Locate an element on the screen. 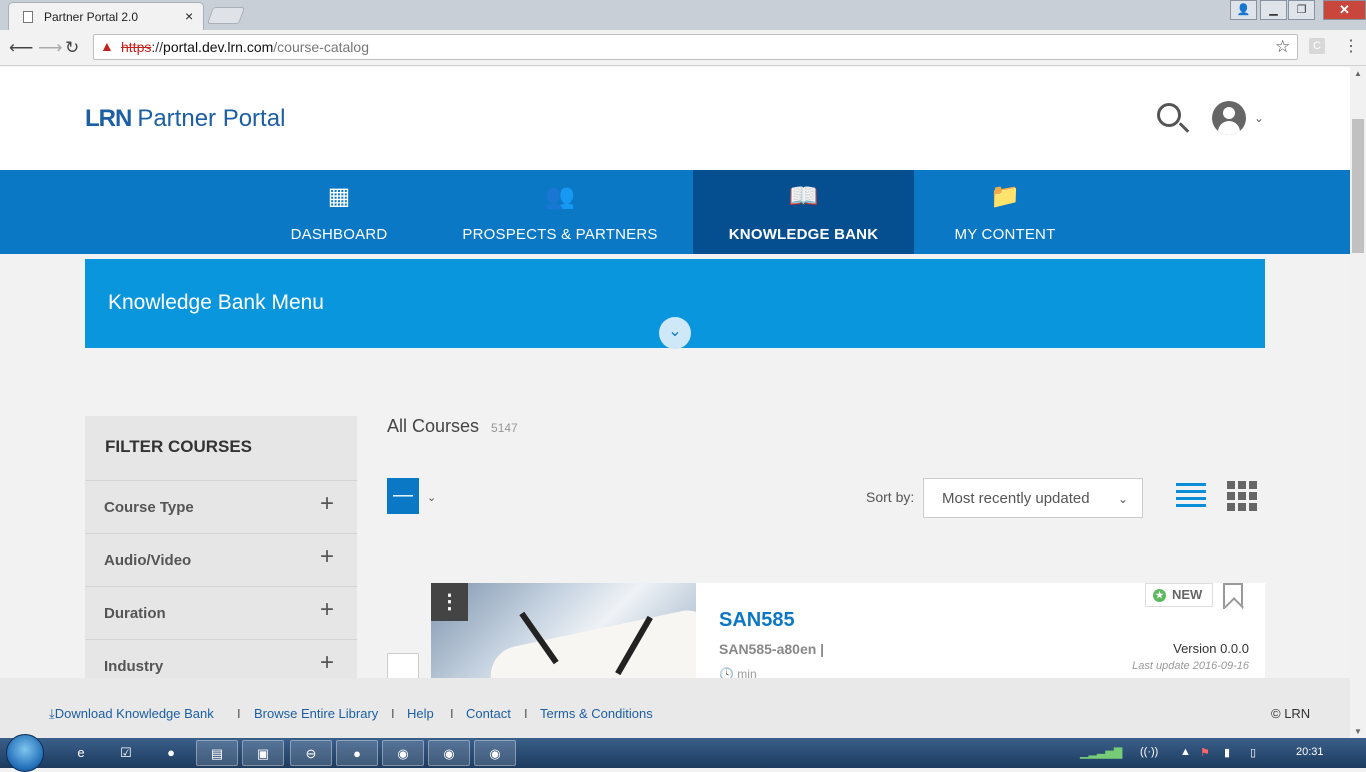  tab-close-icon: × is located at coordinates (189, 16).